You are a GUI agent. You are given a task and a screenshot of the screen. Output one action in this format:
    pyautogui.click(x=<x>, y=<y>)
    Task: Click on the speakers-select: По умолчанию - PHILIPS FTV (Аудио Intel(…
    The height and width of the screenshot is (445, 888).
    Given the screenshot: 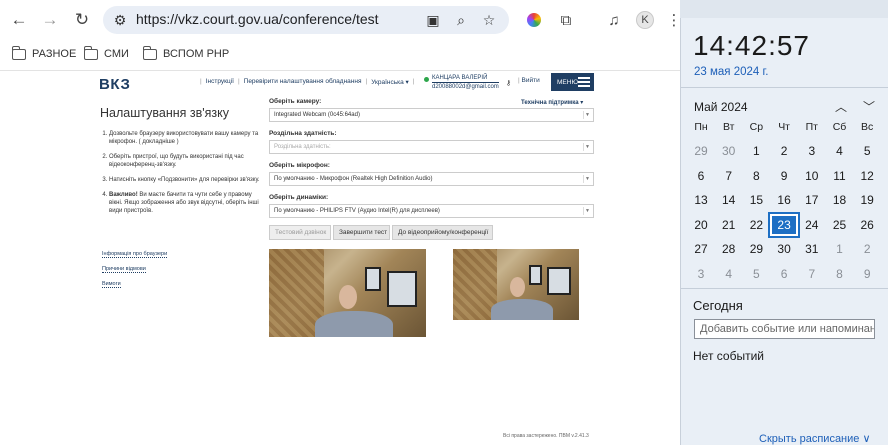 What is the action you would take?
    pyautogui.click(x=431, y=211)
    